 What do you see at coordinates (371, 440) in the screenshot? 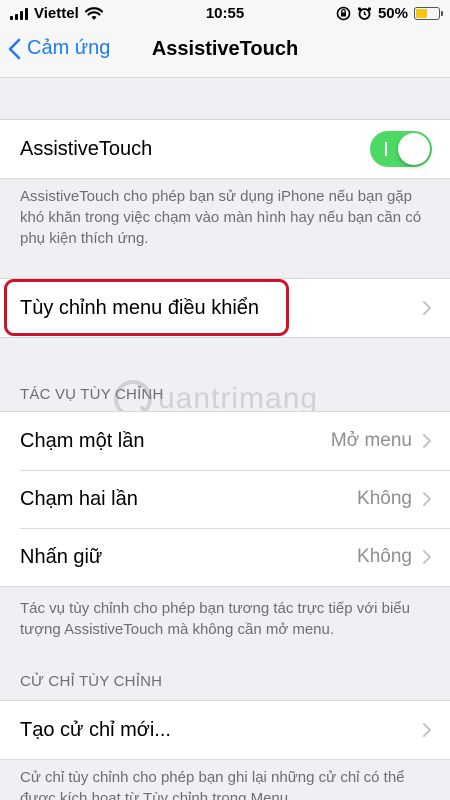
I see `custom-action-value: Mở menu` at bounding box center [371, 440].